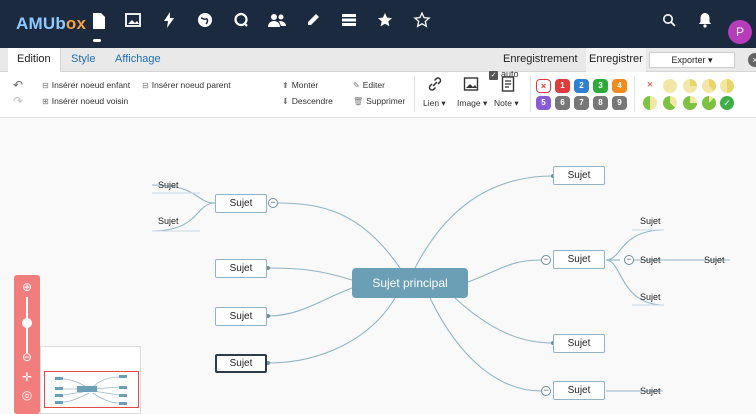 The image size is (756, 414). What do you see at coordinates (27, 395) in the screenshot?
I see `center-icon: ◎` at bounding box center [27, 395].